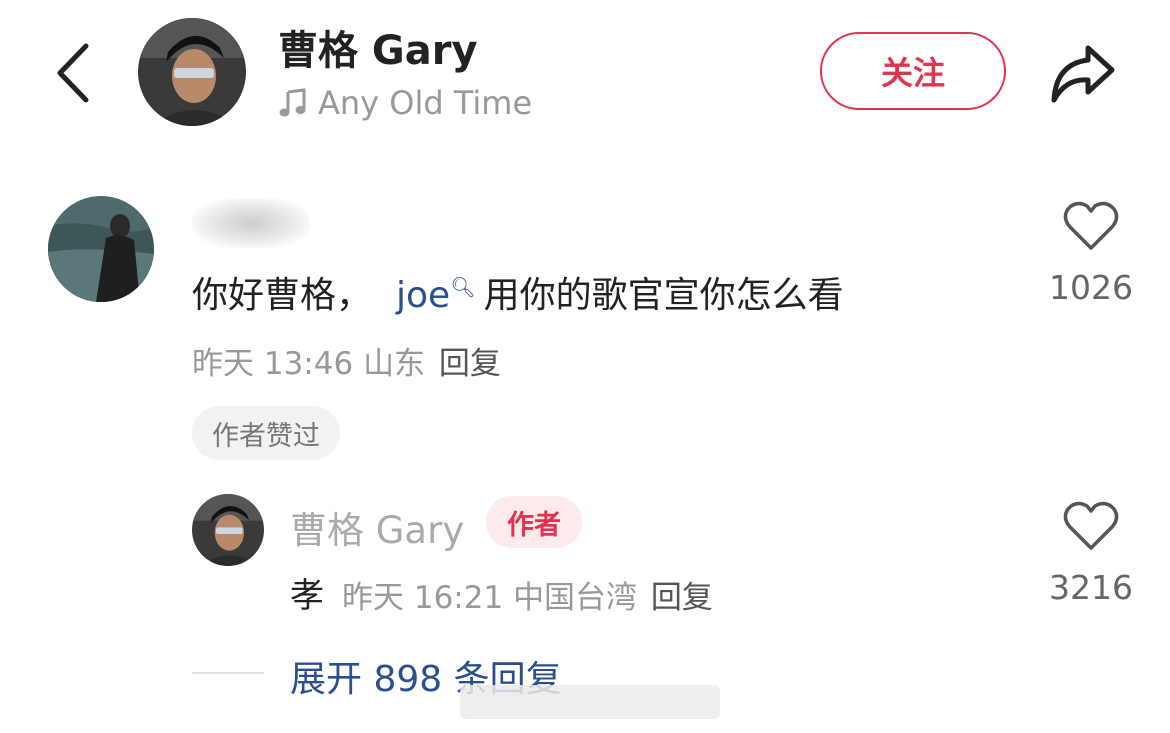 This screenshot has height=733, width=1170. What do you see at coordinates (394, 364) in the screenshot?
I see `comment-location: 山东` at bounding box center [394, 364].